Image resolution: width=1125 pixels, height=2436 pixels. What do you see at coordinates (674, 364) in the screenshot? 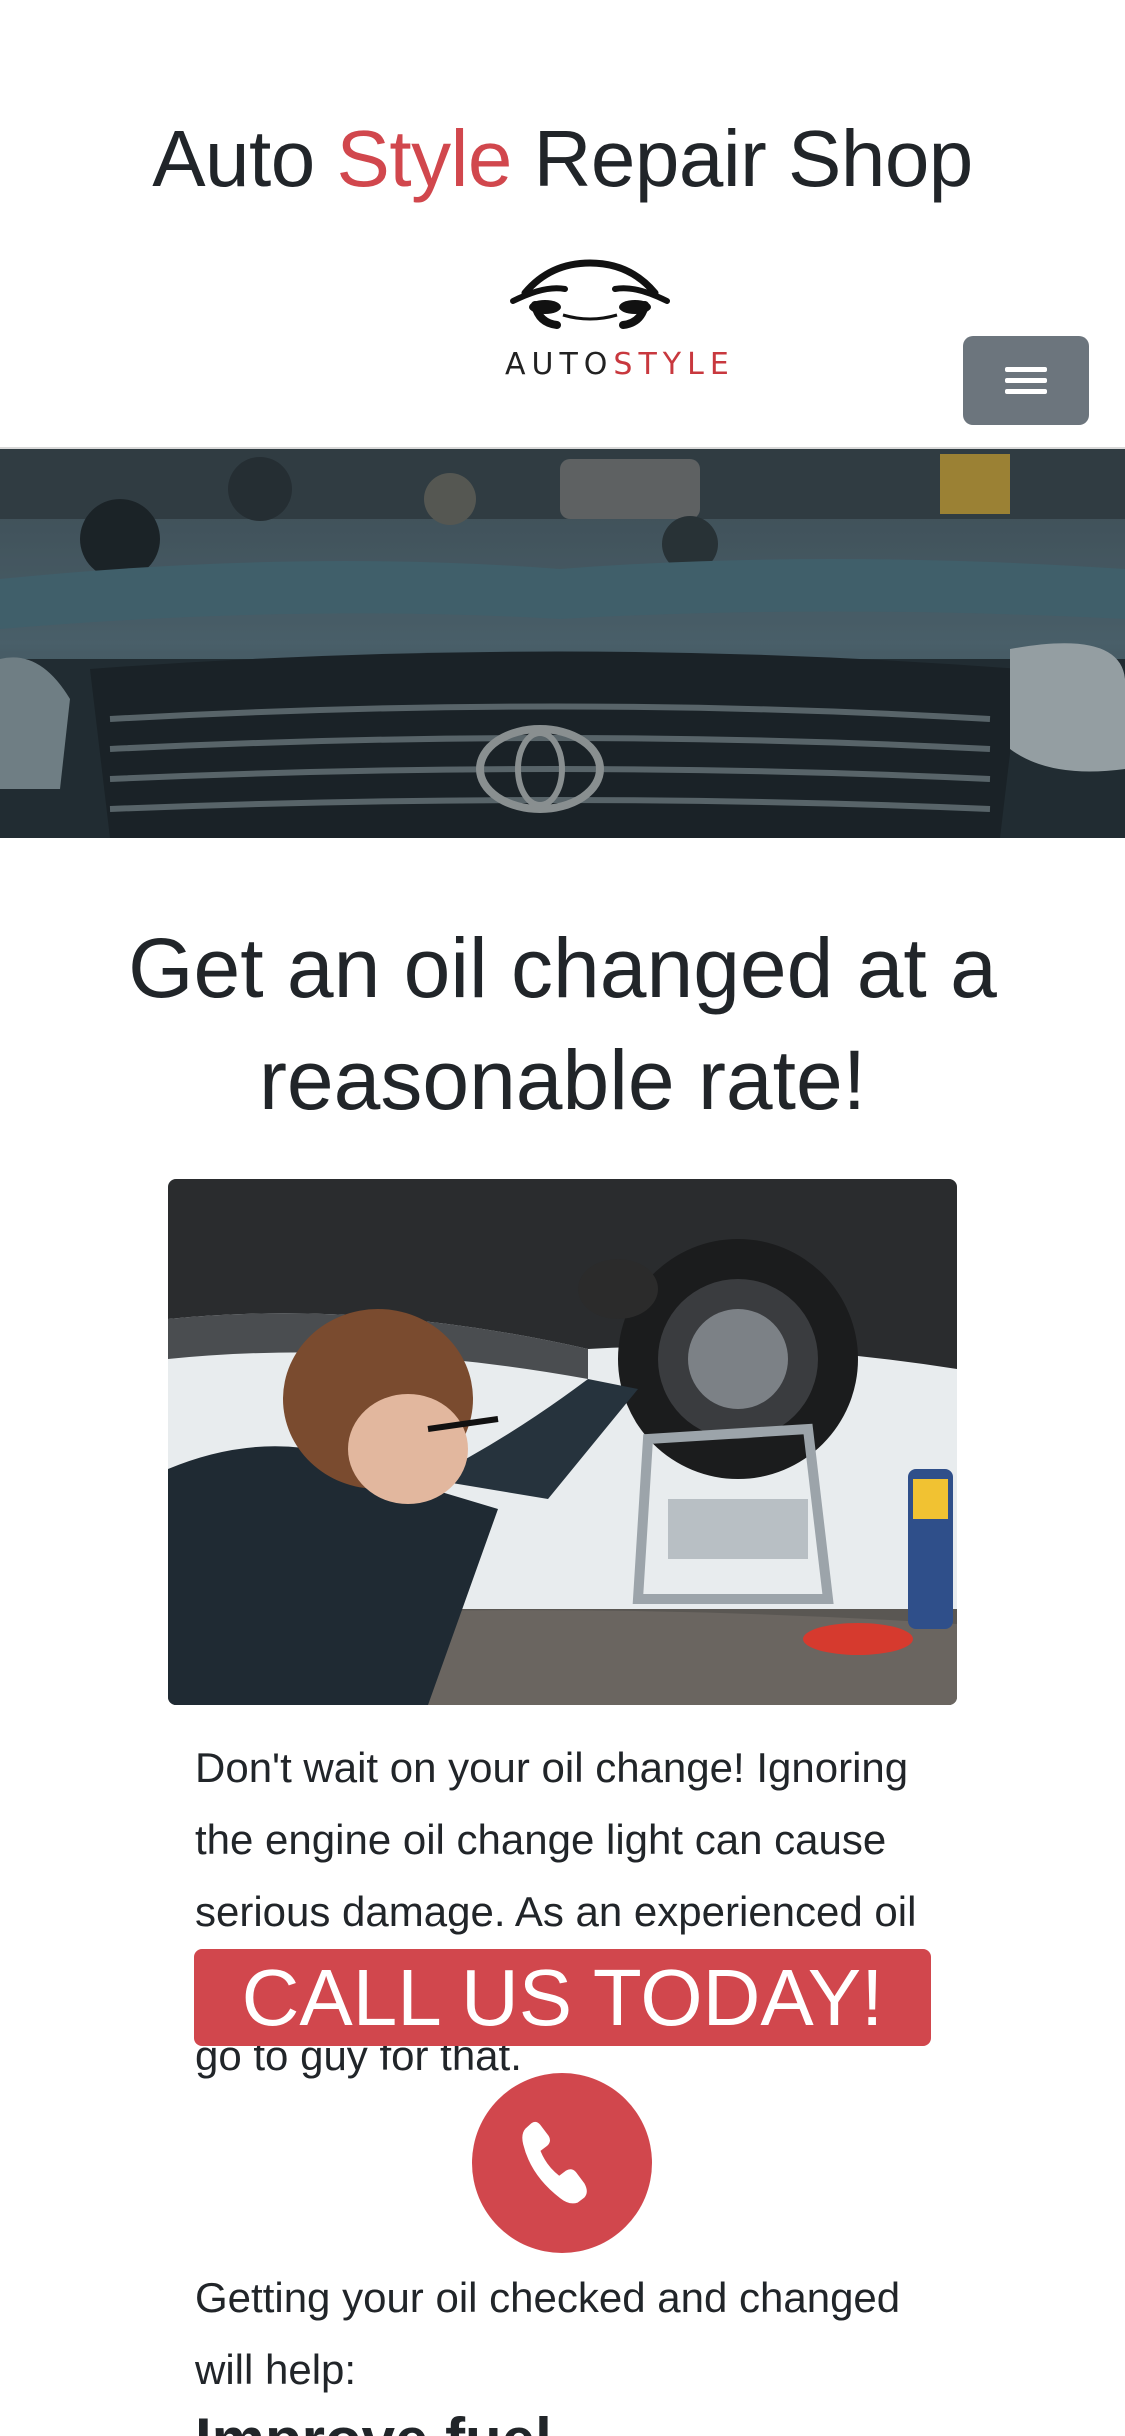
I see `logo-wordmark-style: STYLE` at bounding box center [674, 364].